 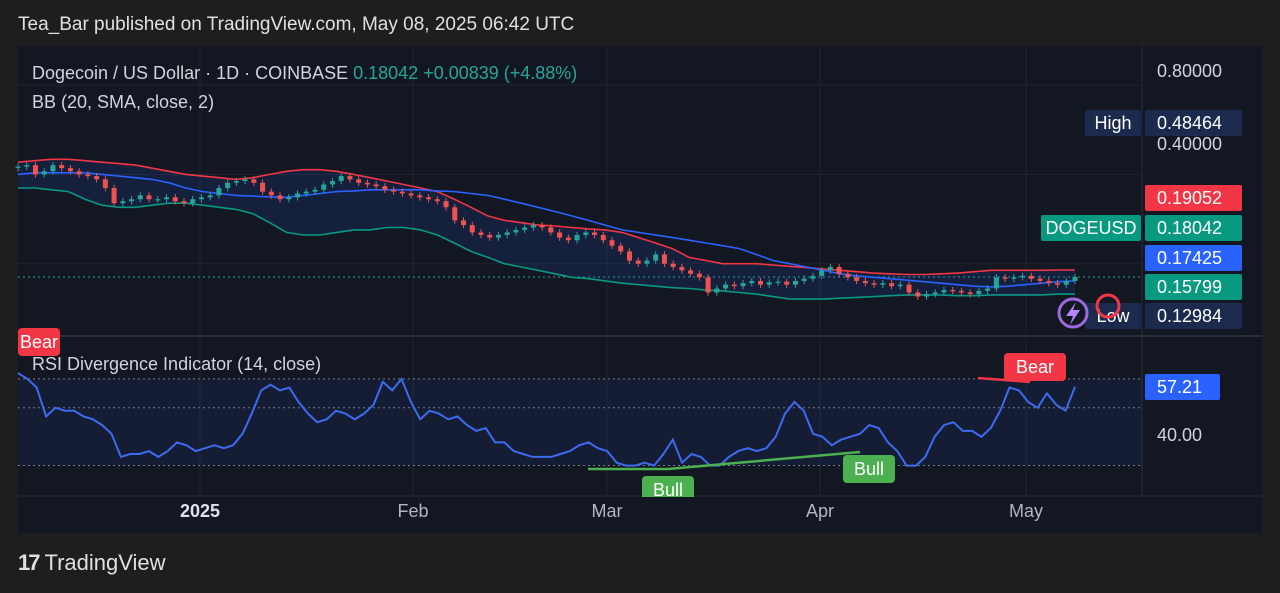 What do you see at coordinates (29, 562) in the screenshot?
I see `tradingview-logo-icon: 17` at bounding box center [29, 562].